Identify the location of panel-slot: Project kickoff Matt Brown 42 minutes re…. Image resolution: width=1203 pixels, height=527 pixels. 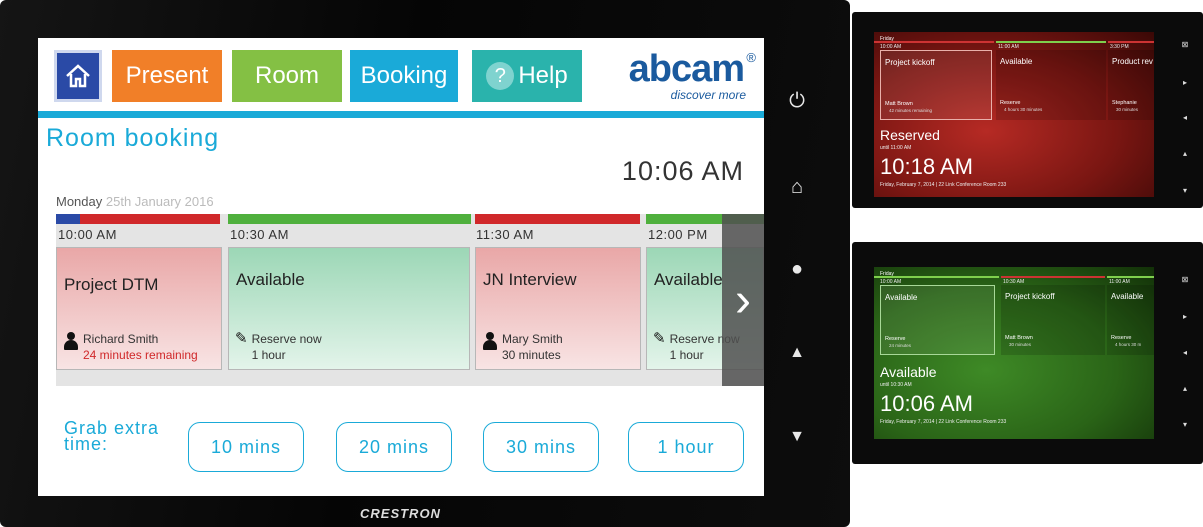
(936, 85).